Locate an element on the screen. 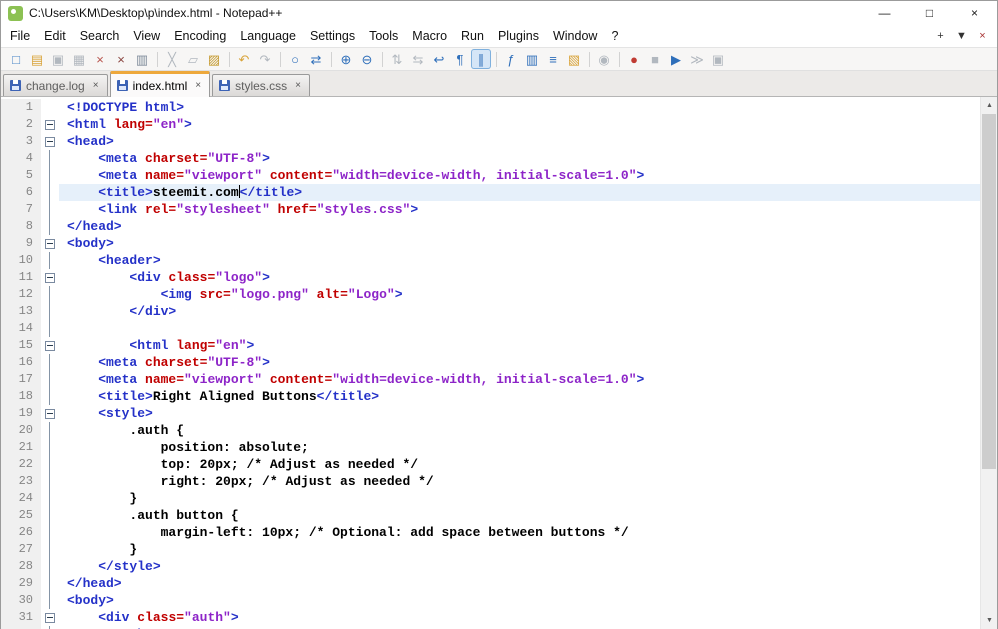 The width and height of the screenshot is (998, 629). code-text: <header> is located at coordinates (519, 260).